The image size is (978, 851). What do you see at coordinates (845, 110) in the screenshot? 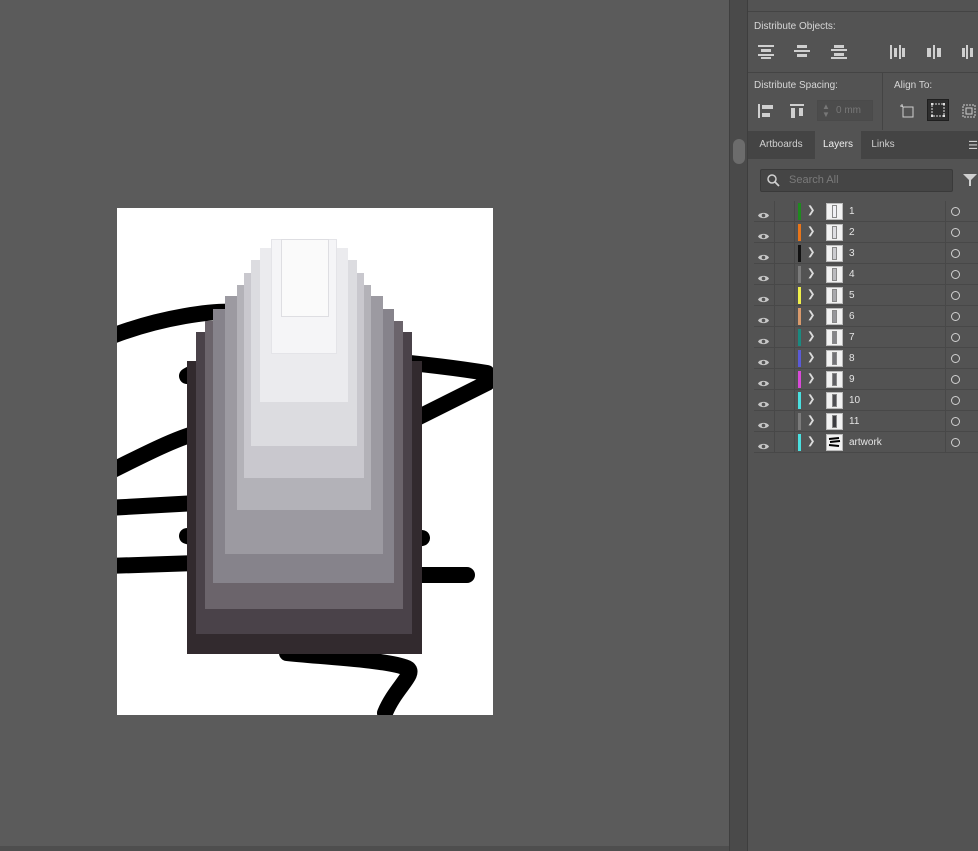
I see `spacing-input: ▲ ▼ 0 mm` at bounding box center [845, 110].